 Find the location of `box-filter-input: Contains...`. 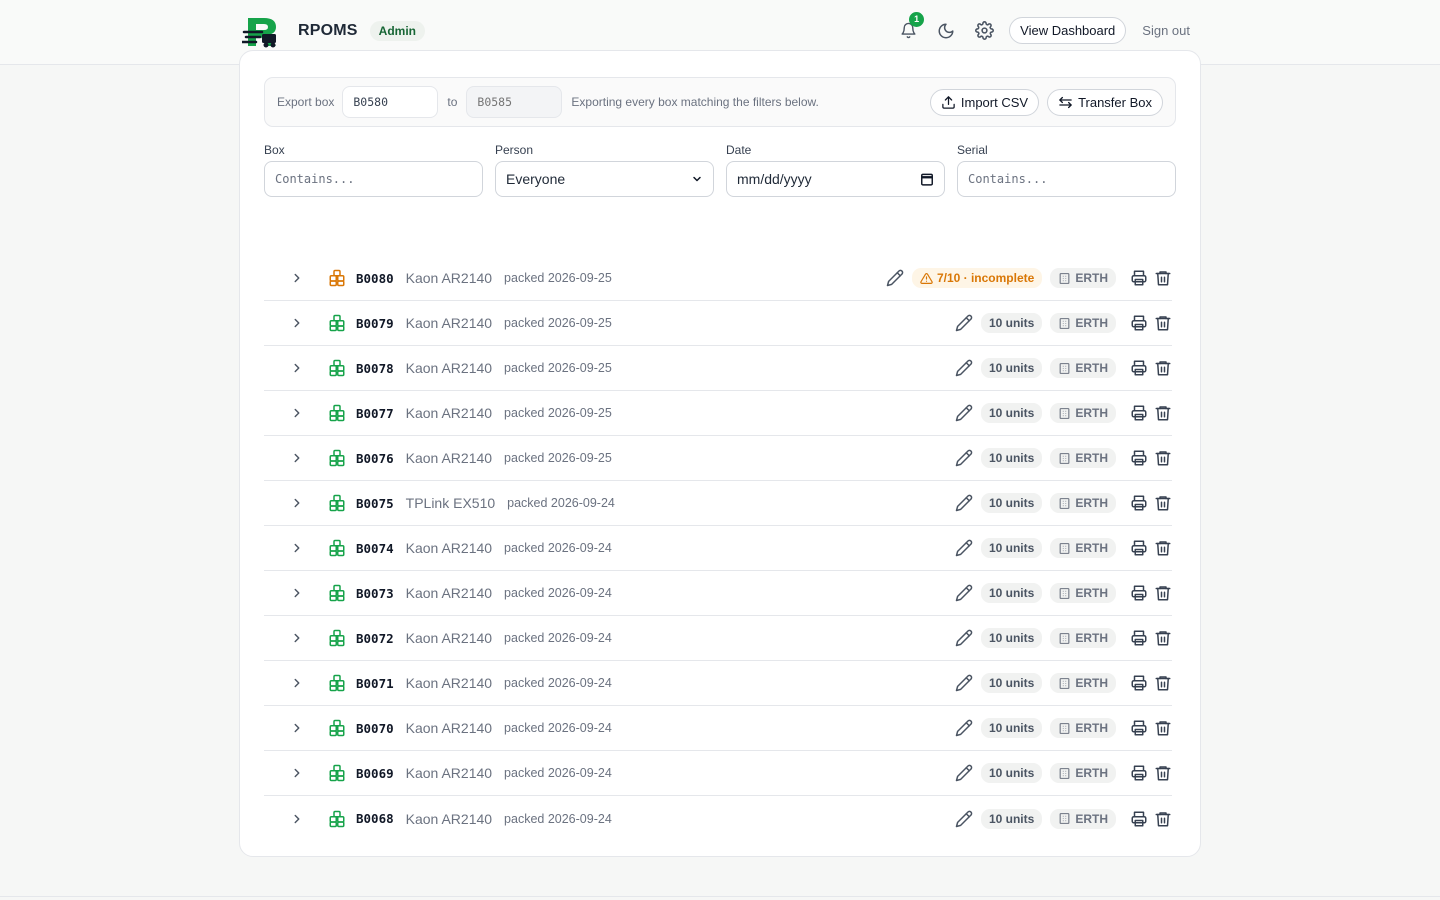

box-filter-input: Contains... is located at coordinates (373, 179).